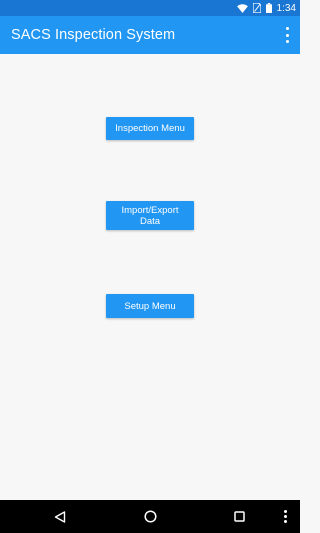 Image resolution: width=320 pixels, height=533 pixels. What do you see at coordinates (287, 35) in the screenshot?
I see `overflow-menu-icon` at bounding box center [287, 35].